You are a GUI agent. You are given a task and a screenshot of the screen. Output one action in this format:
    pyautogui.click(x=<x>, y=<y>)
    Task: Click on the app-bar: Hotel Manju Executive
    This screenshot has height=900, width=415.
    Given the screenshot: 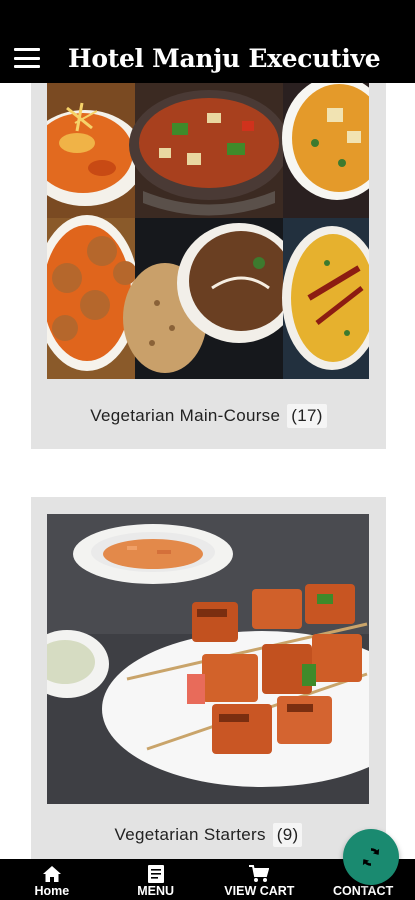 What is the action you would take?
    pyautogui.click(x=207, y=58)
    